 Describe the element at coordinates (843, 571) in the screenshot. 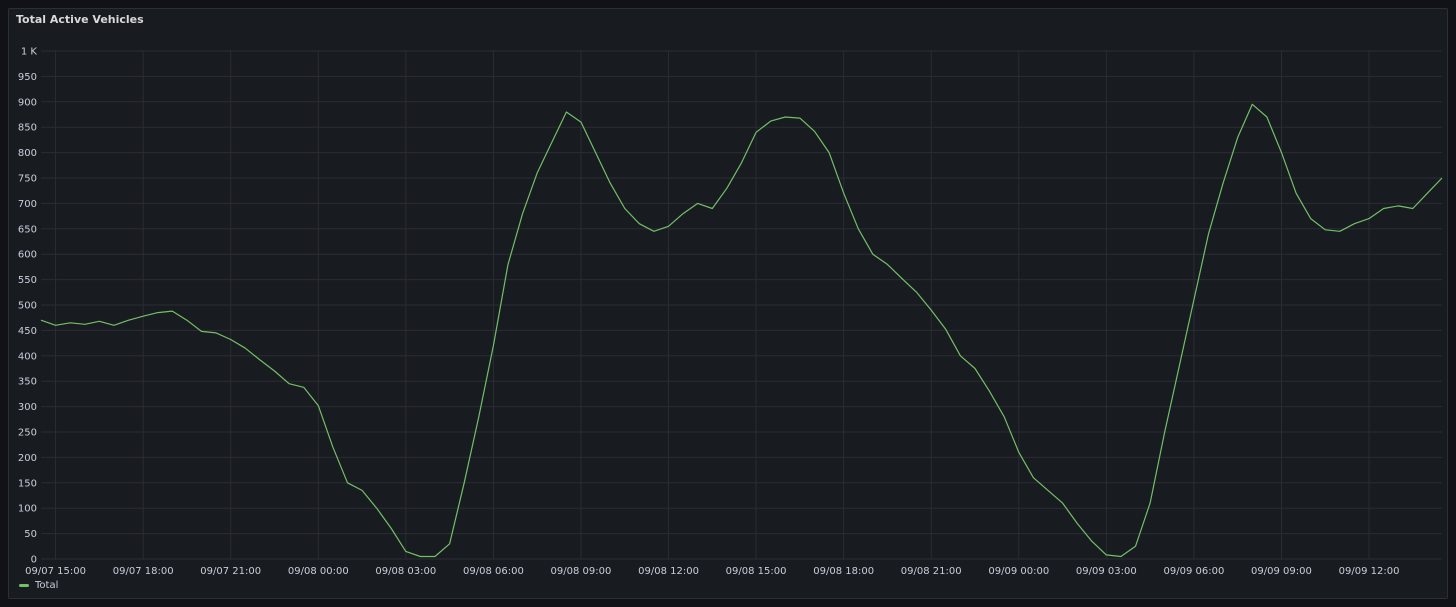

I see `x-tick-label: 09/08 18:00` at that location.